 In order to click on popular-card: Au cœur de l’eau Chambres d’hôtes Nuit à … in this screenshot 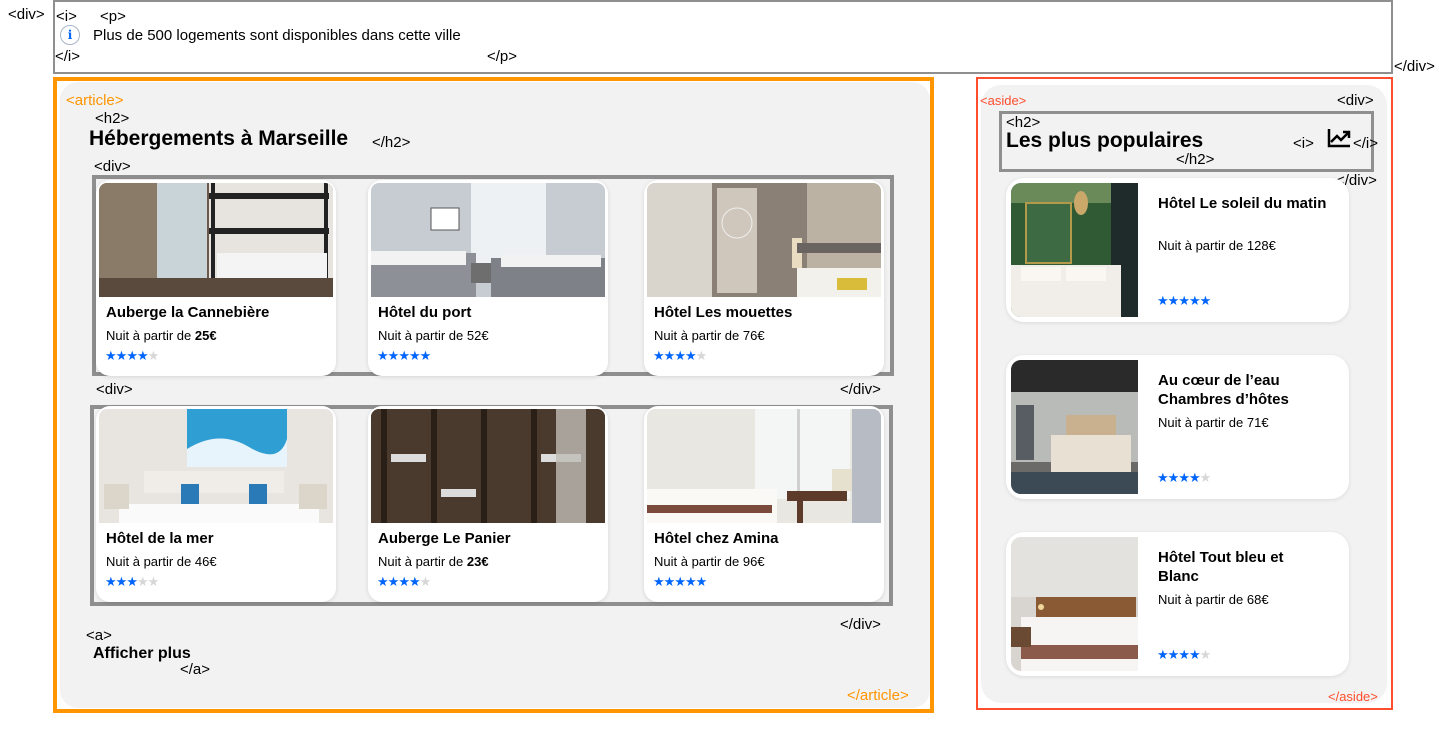, I will do `click(1177, 427)`.